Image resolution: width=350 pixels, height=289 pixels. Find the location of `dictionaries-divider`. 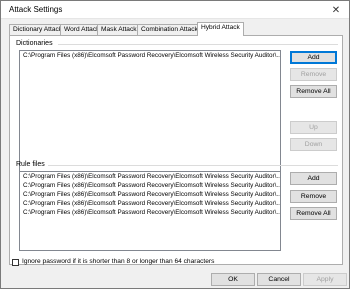

dictionaries-divider is located at coordinates (198, 44).